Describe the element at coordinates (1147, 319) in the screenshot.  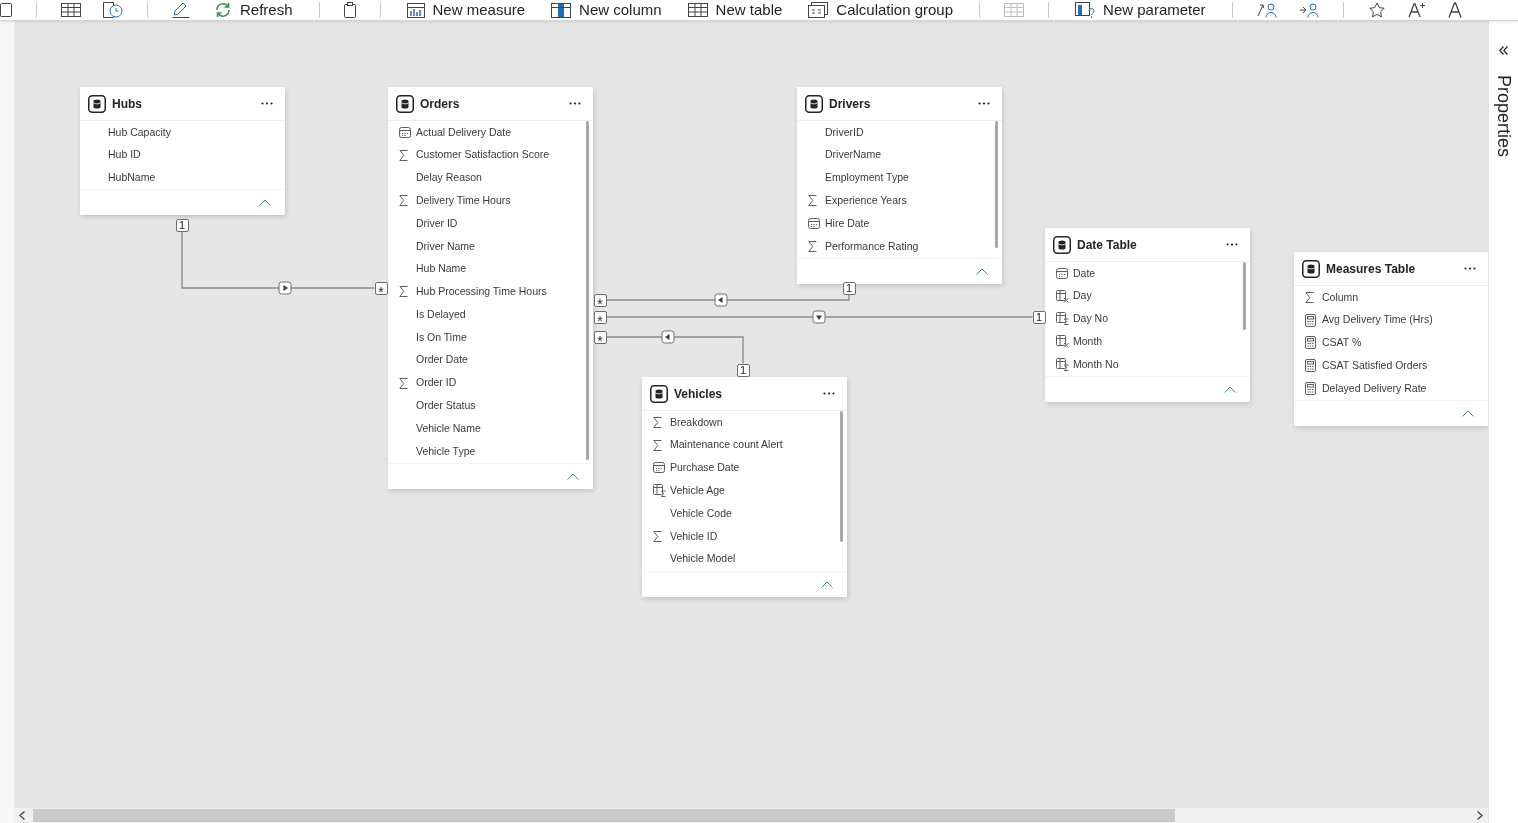
I see `field-item: Day No` at that location.